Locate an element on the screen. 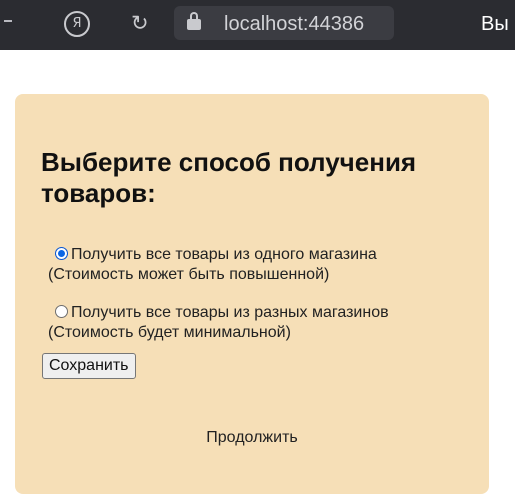 The width and height of the screenshot is (515, 494). address-text: localhost:44386 is located at coordinates (294, 24).